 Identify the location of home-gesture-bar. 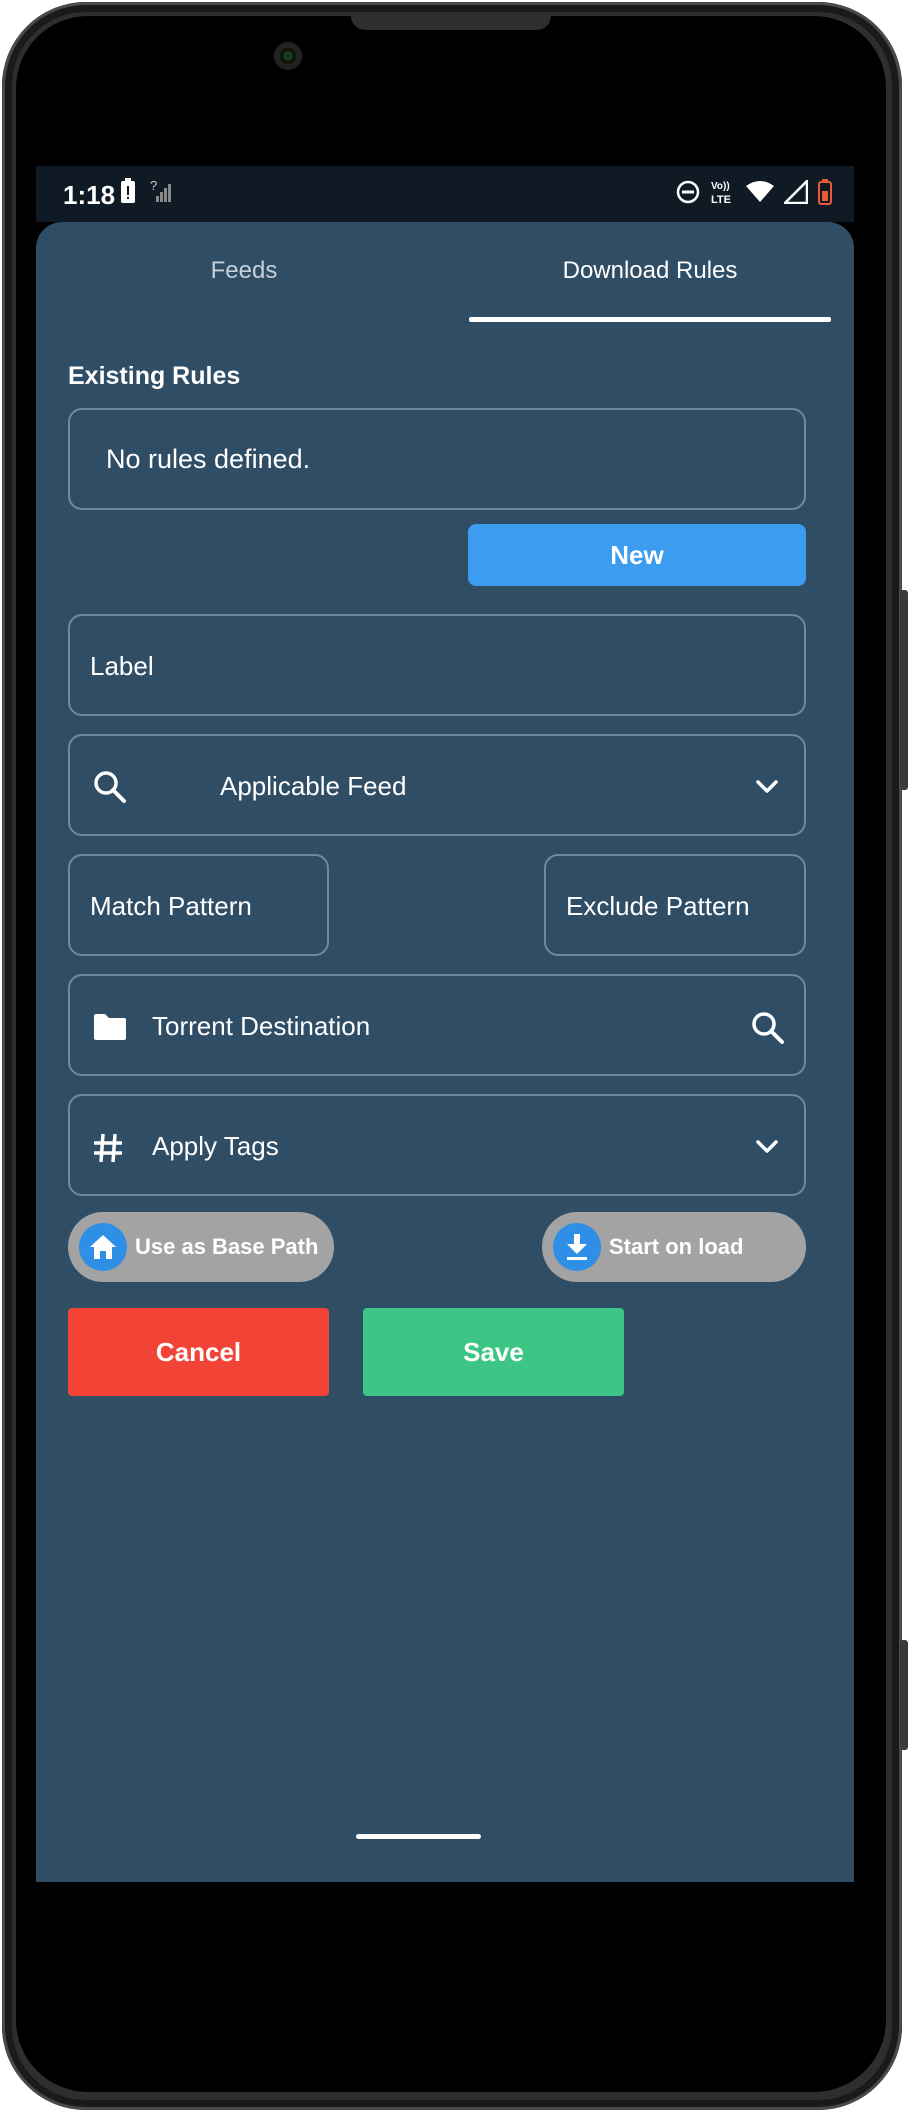
(418, 1836).